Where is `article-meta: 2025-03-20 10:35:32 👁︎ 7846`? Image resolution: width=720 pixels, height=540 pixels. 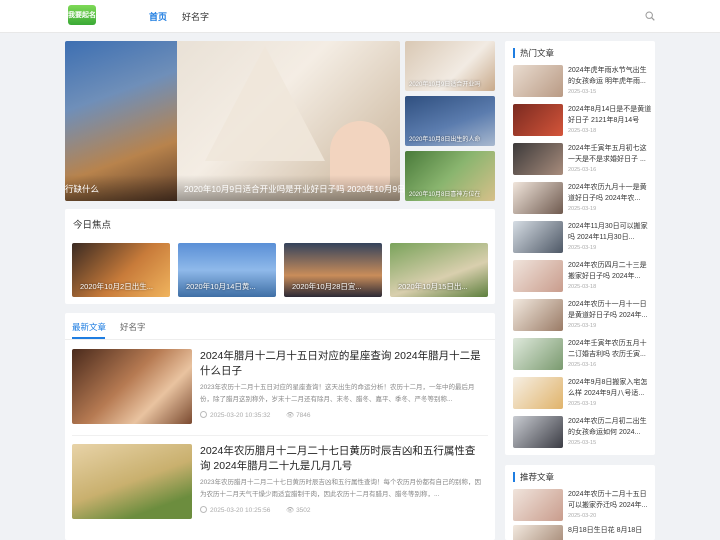
article-meta: 2025-03-20 10:35:32 👁︎ 7846 is located at coordinates (255, 415).